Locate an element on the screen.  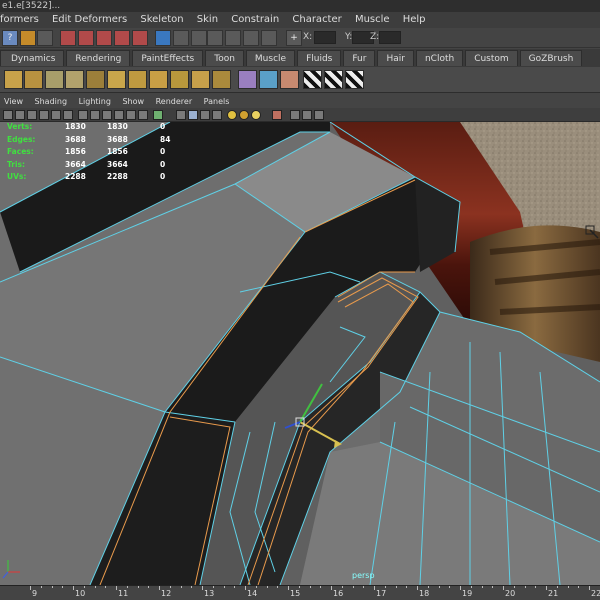
grid-icon is located at coordinates (56, 115).